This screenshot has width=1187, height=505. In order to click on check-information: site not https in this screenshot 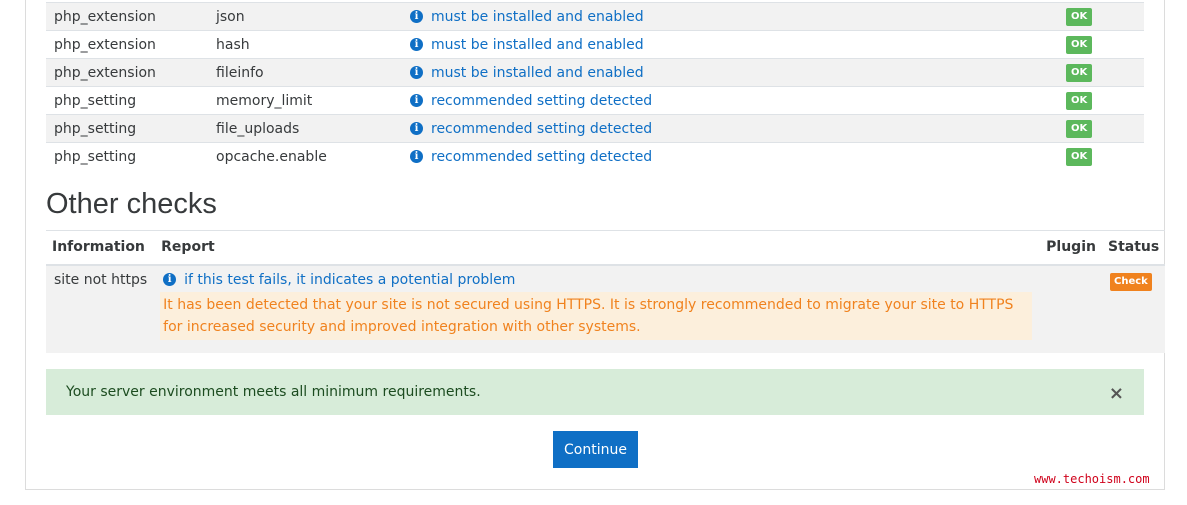, I will do `click(101, 308)`.